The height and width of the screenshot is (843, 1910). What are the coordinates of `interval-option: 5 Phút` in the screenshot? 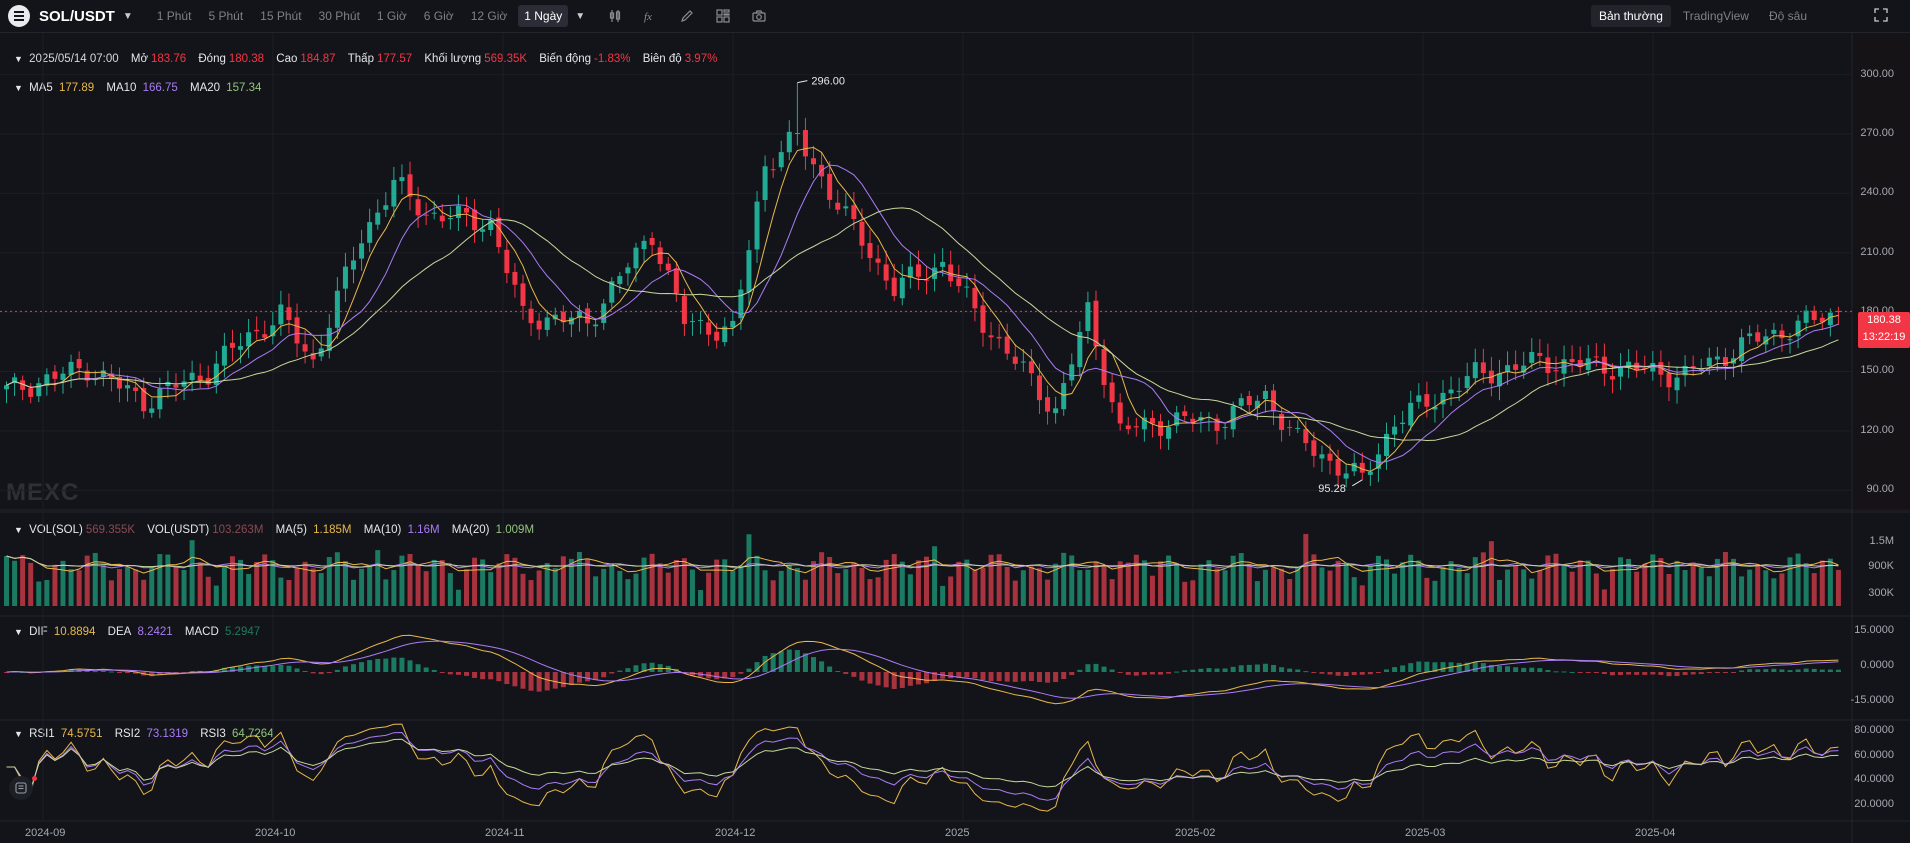 It's located at (225, 16).